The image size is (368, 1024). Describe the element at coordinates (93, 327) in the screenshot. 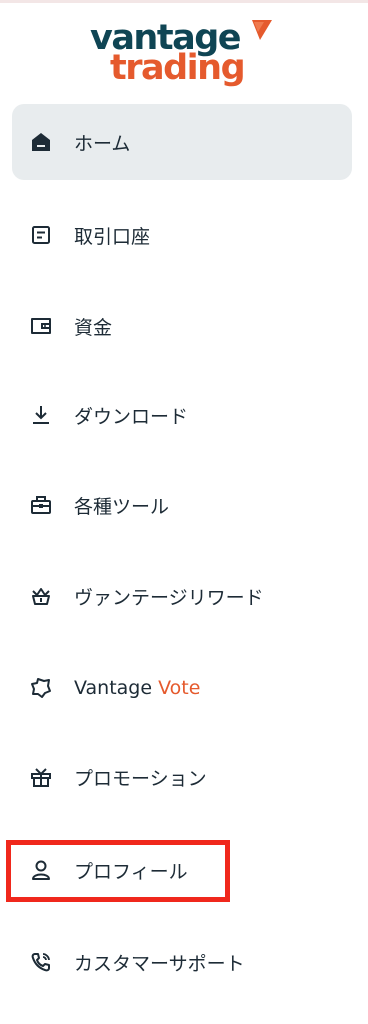

I see `sidebar-item-label: 資金` at that location.